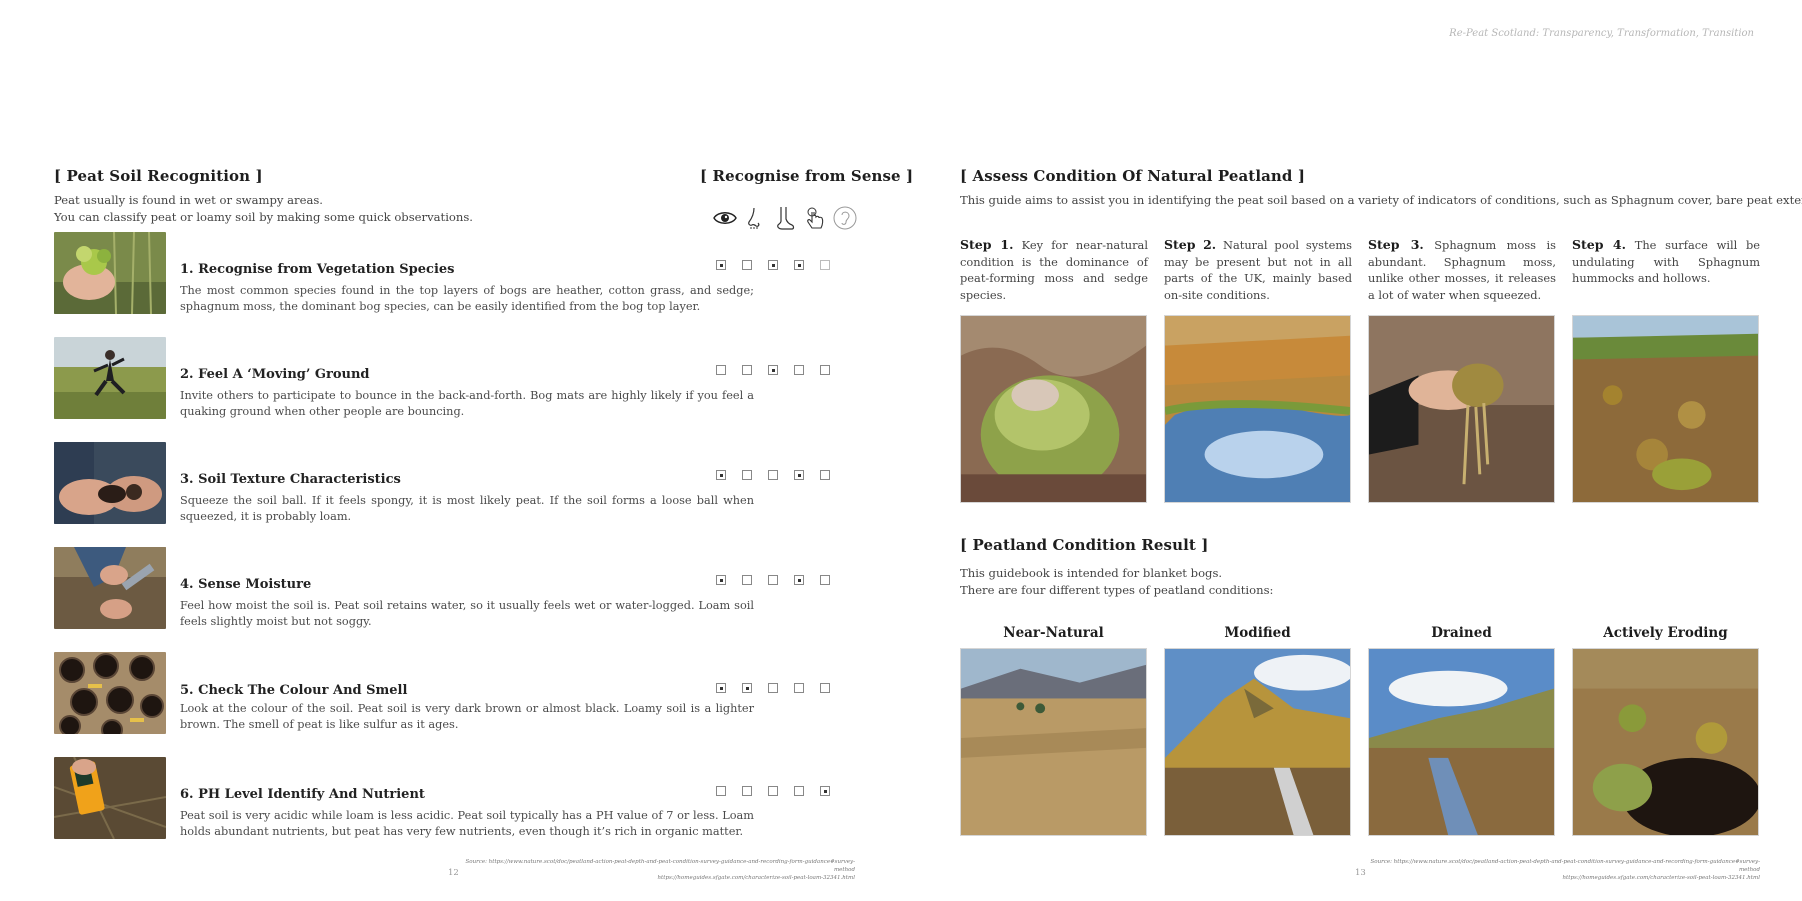 This screenshot has height=901, width=1802. I want to click on bog-pool-photo, so click(1257, 409).